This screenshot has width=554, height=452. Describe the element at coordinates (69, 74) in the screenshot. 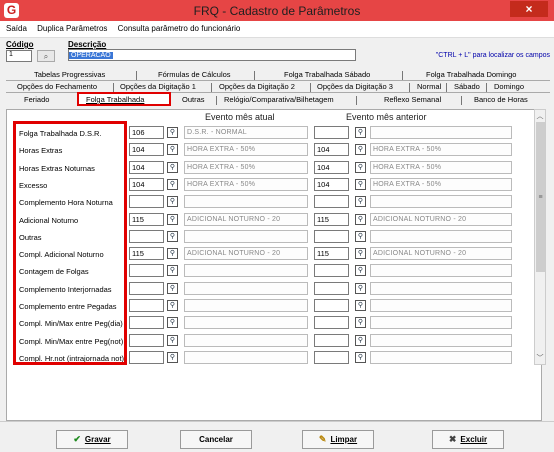

I see `tab-tabelas-progressivas: Tabelas Progressivas` at that location.